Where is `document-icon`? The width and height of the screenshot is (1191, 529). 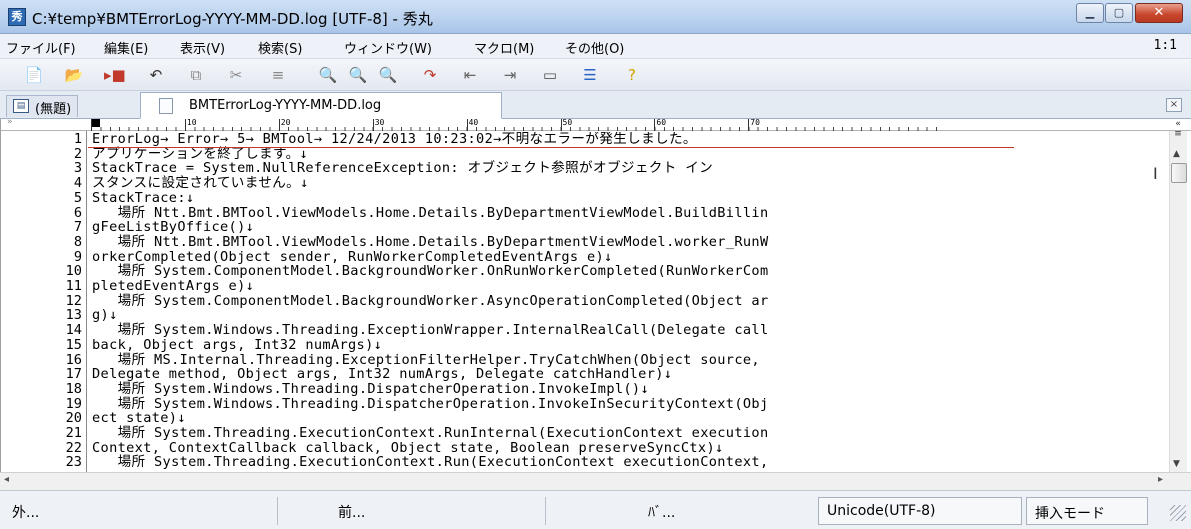
document-icon is located at coordinates (166, 106).